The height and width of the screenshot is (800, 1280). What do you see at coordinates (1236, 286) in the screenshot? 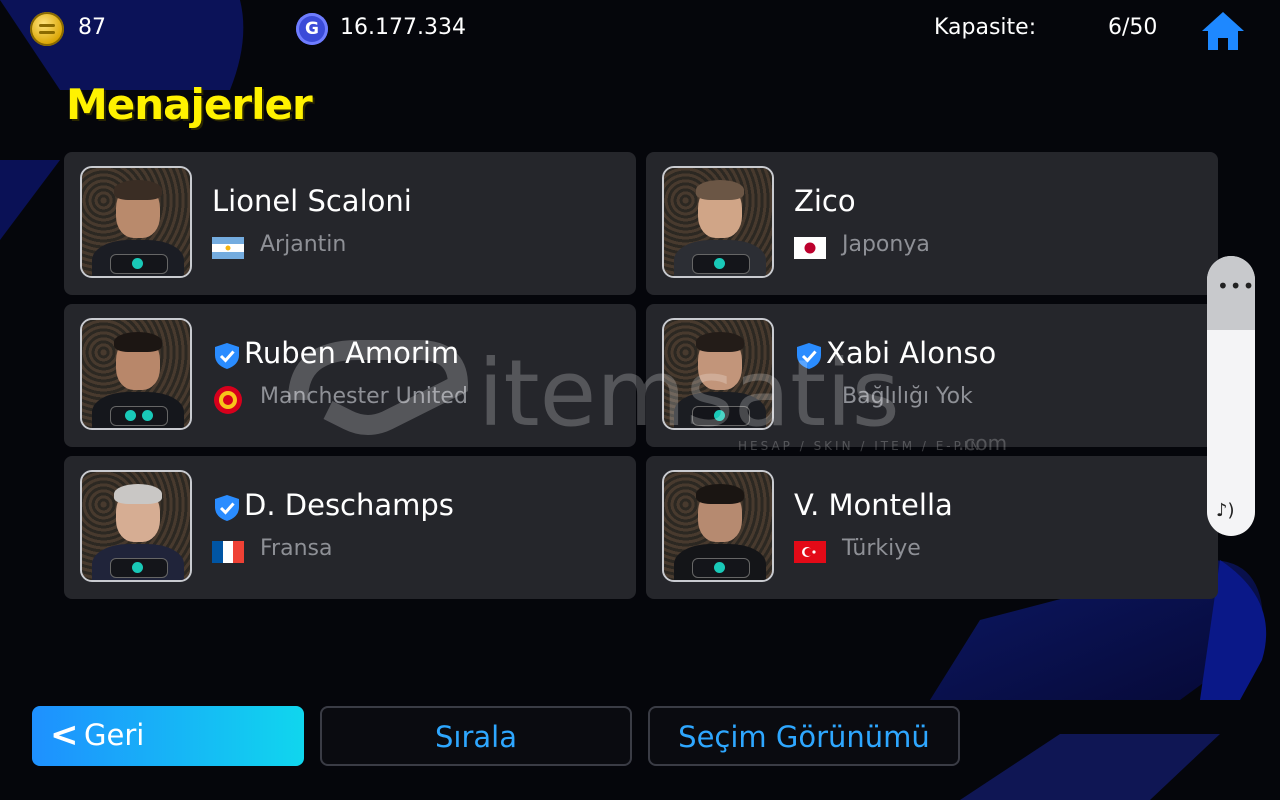
I see `more-dots-icon: •••` at bounding box center [1236, 286].